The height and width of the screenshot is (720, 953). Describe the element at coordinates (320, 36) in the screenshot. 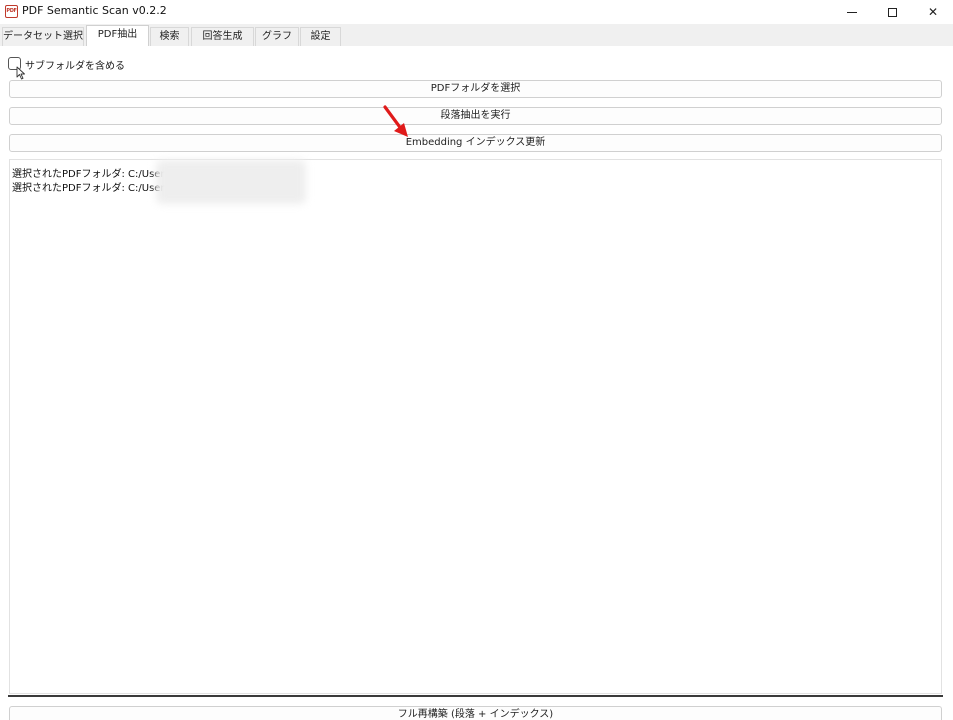

I see `tab-settings: 設定` at that location.